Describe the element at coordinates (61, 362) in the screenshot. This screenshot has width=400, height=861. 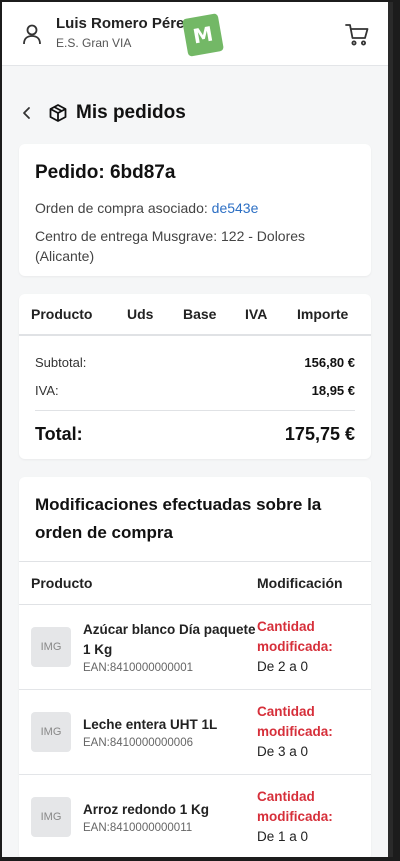
I see `subtotal-label: Subtotal:` at that location.